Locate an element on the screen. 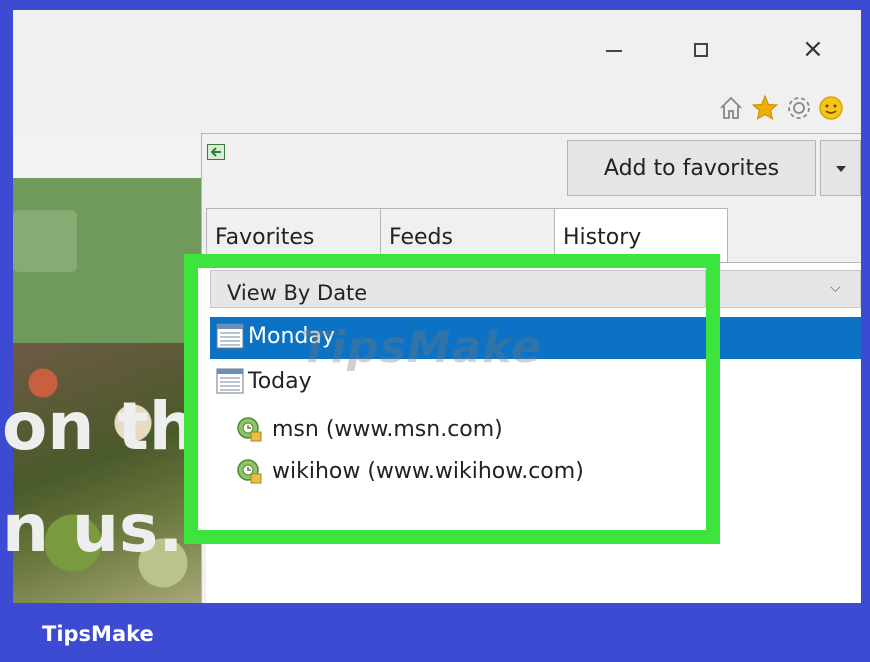 This screenshot has width=870, height=662. watermark: TipsMake is located at coordinates (421, 347).